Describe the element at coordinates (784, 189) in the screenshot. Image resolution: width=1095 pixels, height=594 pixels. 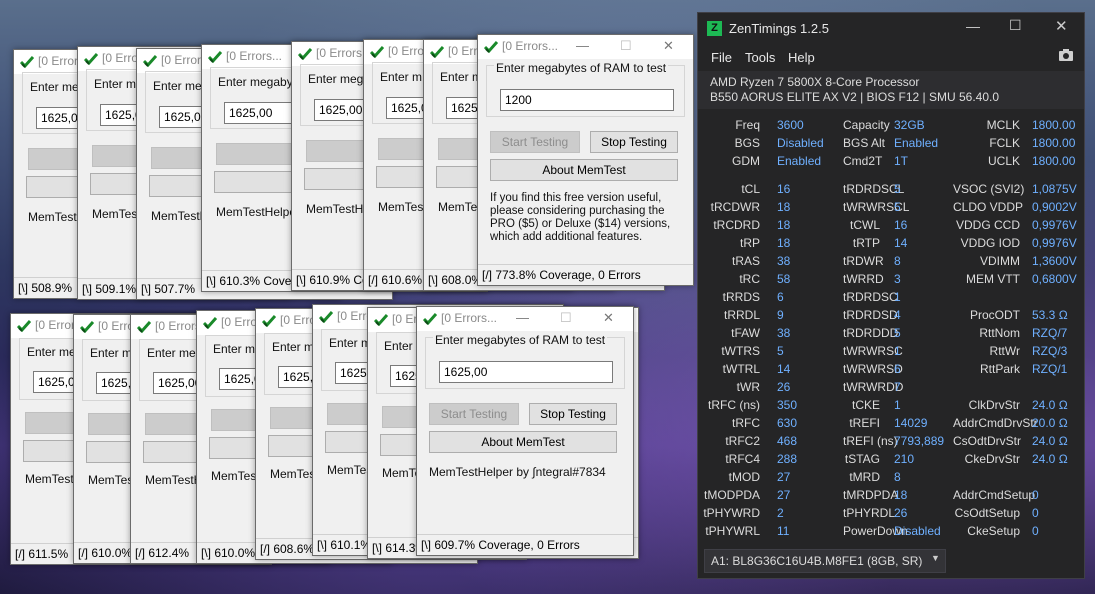
I see `timing-value: 16` at that location.